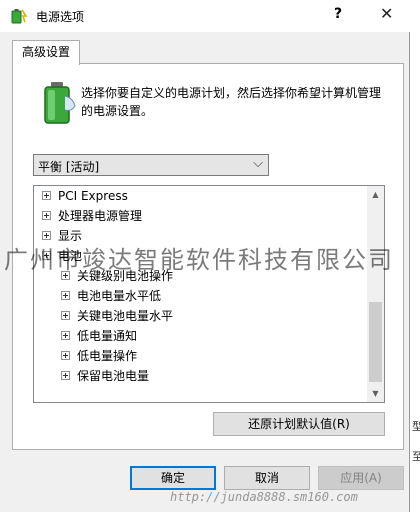 The height and width of the screenshot is (512, 420). I want to click on tree-item-label: 低电量操作, so click(107, 356).